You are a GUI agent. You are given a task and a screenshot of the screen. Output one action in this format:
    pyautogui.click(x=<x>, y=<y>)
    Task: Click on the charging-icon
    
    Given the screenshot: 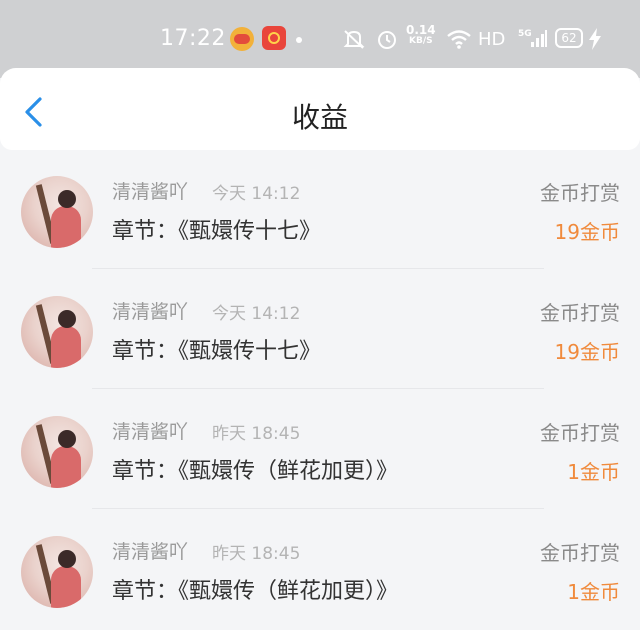 What is the action you would take?
    pyautogui.click(x=595, y=39)
    